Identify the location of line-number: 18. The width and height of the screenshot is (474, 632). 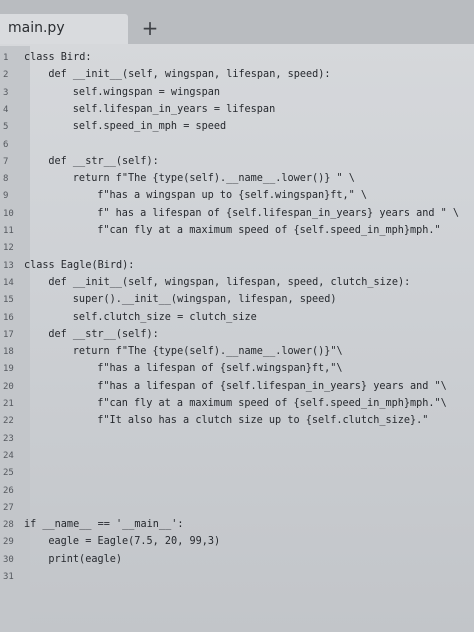
(8, 352).